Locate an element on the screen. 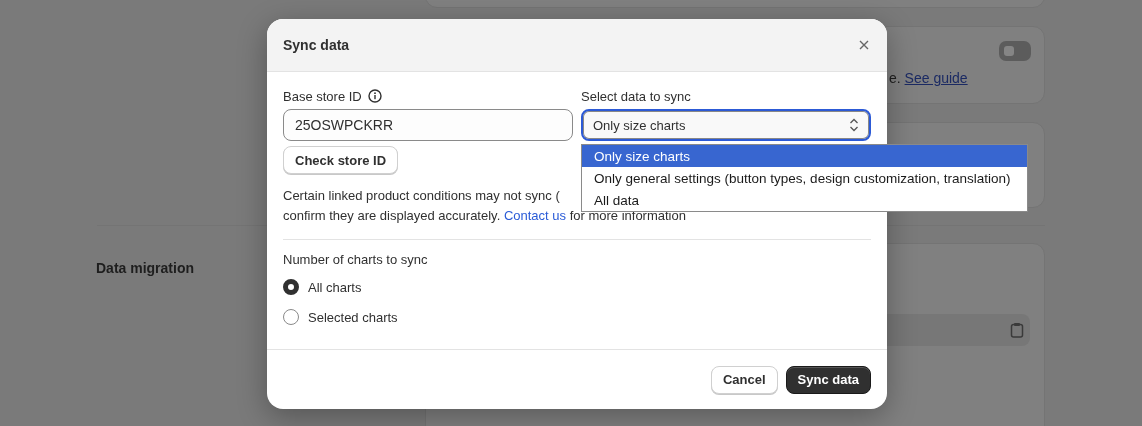  contact-link: Contact us is located at coordinates (535, 215).